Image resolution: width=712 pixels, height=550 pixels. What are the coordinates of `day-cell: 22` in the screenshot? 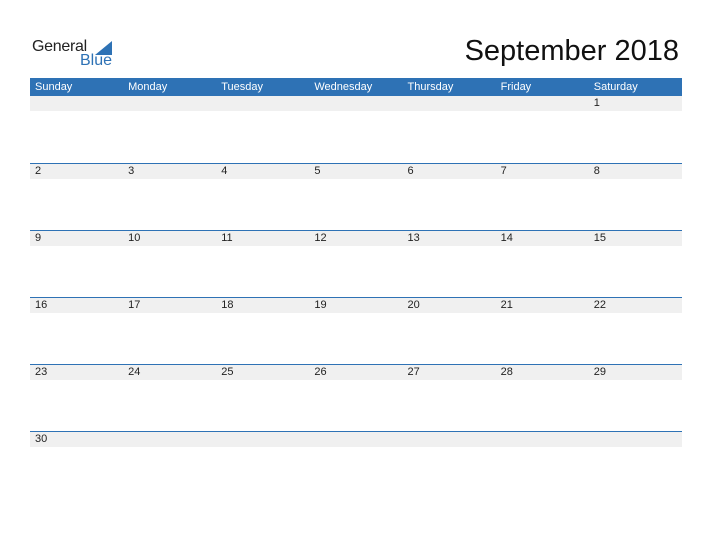 It's located at (599, 305).